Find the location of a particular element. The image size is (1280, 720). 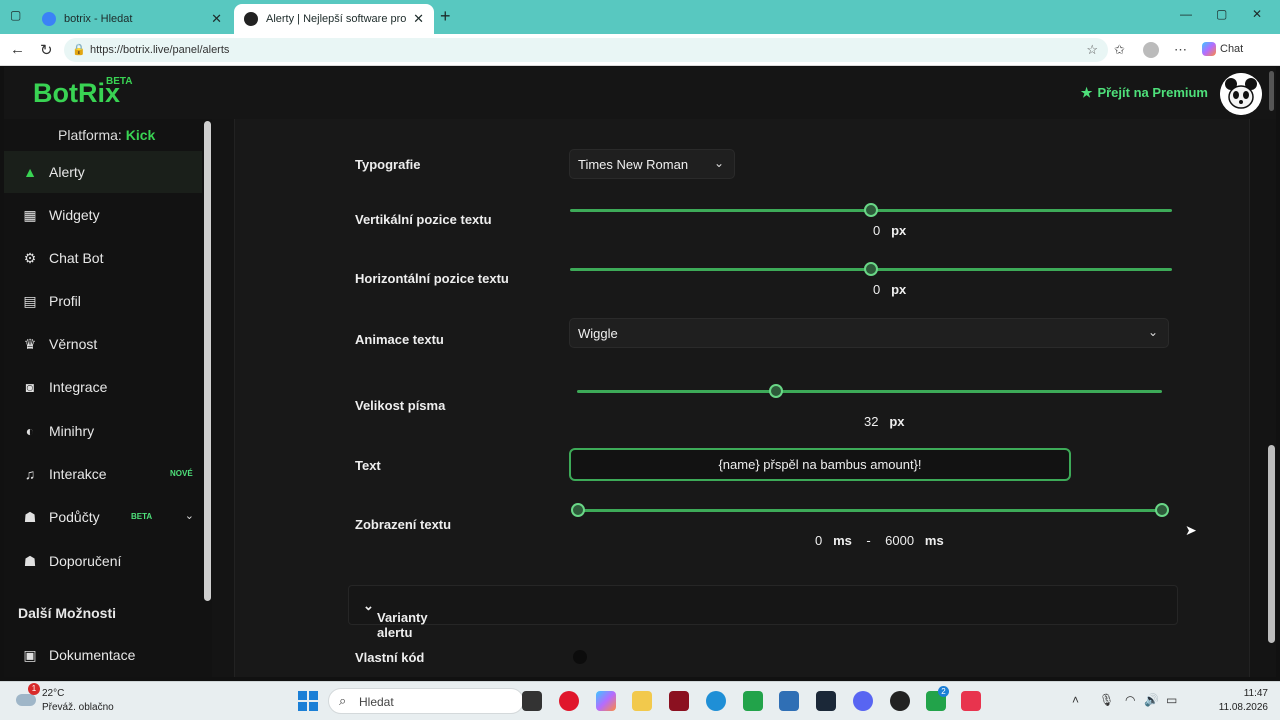

discord-icon is located at coordinates (863, 701).